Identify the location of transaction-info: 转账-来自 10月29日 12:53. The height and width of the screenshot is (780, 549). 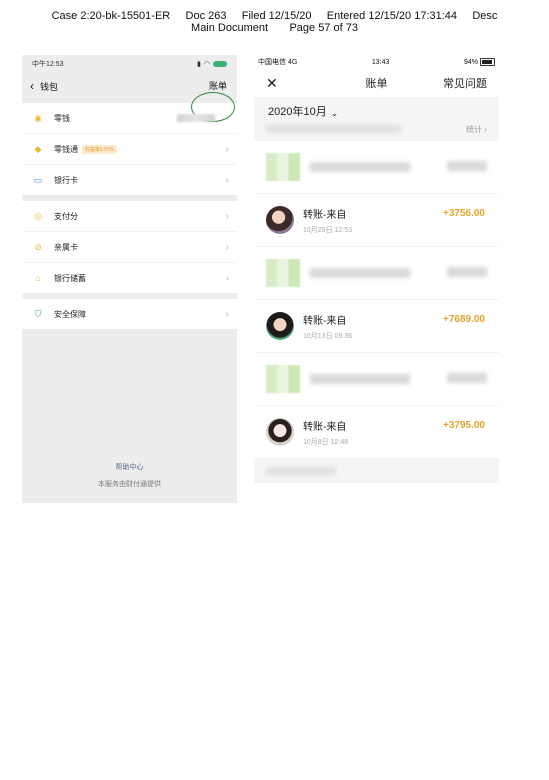
(327, 220).